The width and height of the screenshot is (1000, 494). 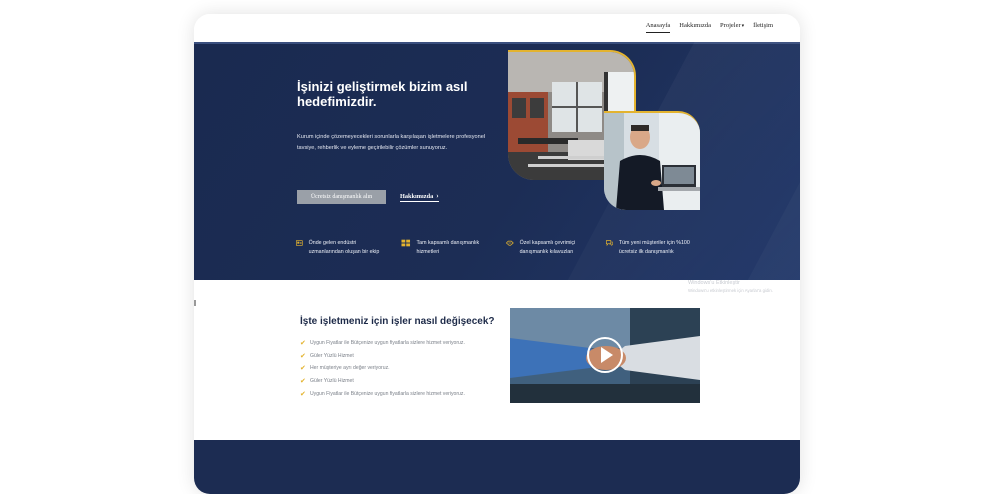 What do you see at coordinates (763, 27) in the screenshot?
I see `nav-item-contact: İletişim` at bounding box center [763, 27].